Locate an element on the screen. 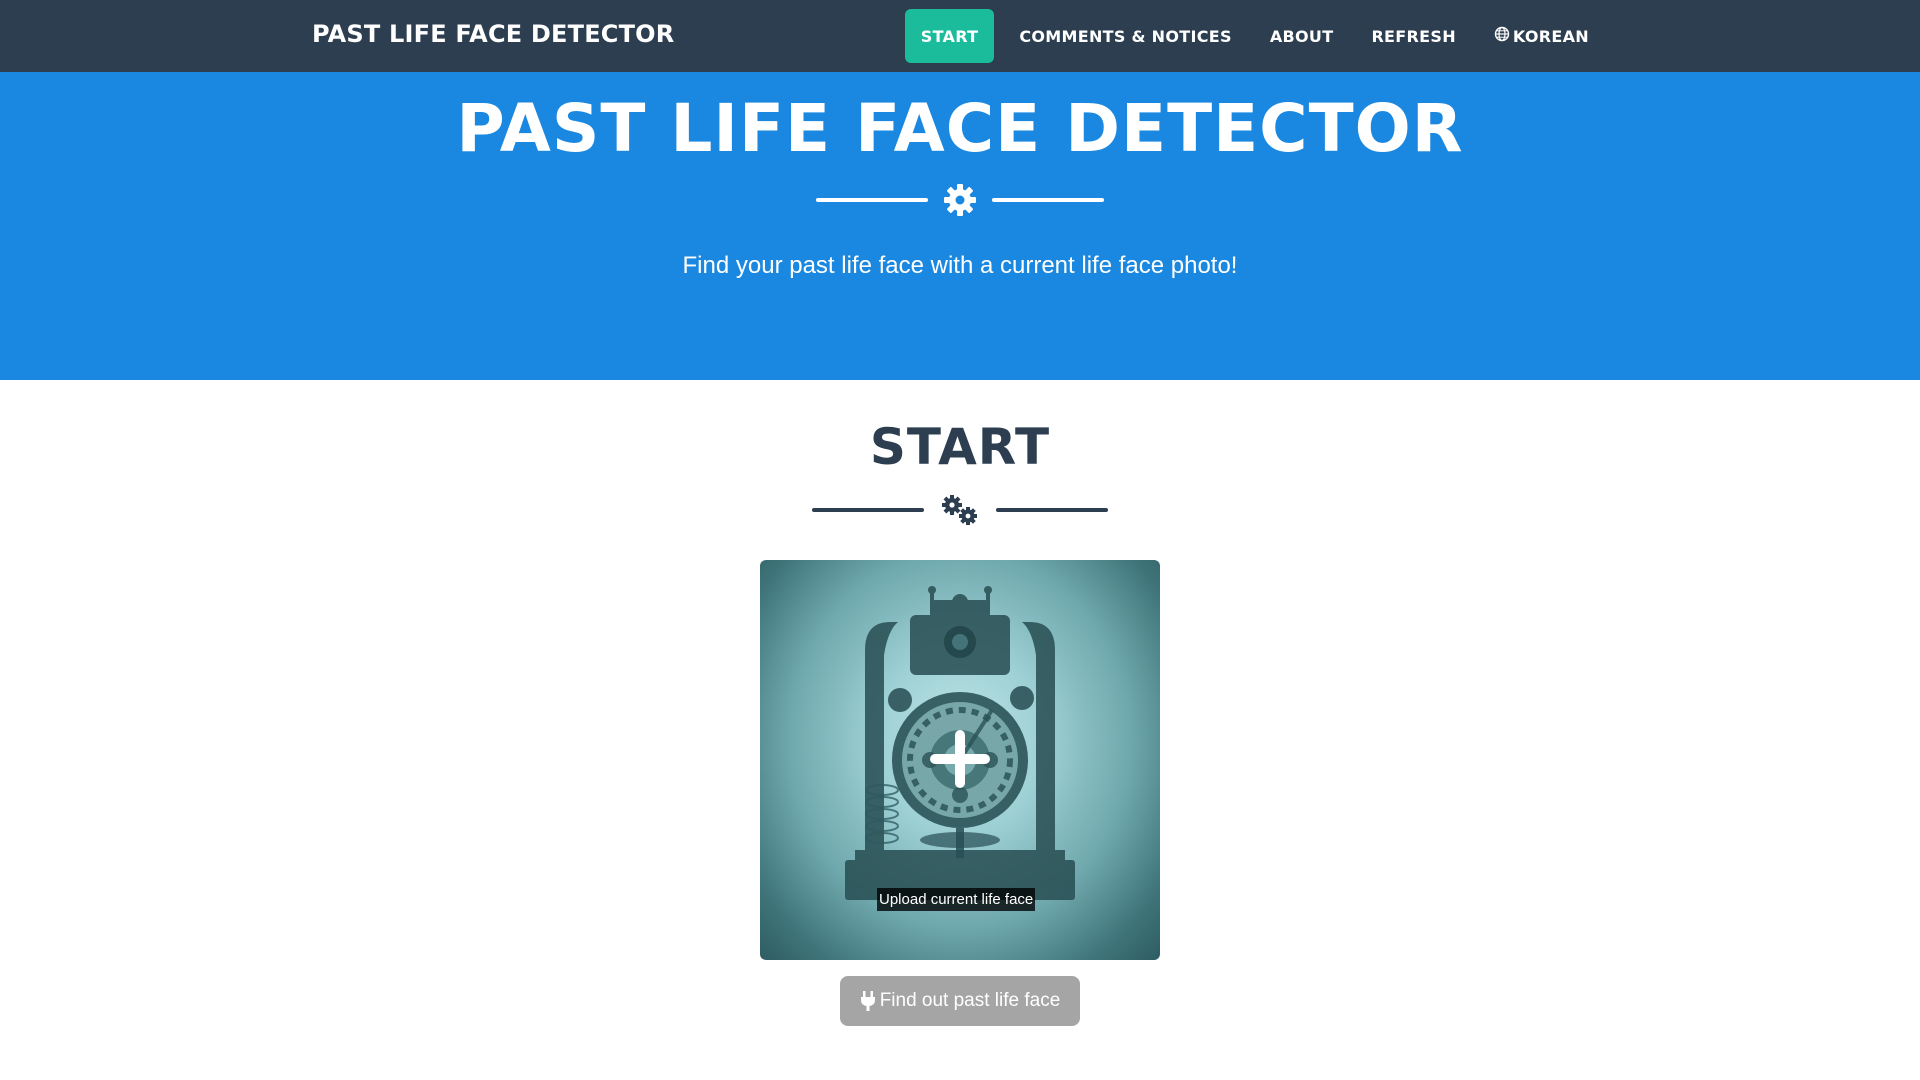  upload-label: Upload current life face is located at coordinates (956, 899).